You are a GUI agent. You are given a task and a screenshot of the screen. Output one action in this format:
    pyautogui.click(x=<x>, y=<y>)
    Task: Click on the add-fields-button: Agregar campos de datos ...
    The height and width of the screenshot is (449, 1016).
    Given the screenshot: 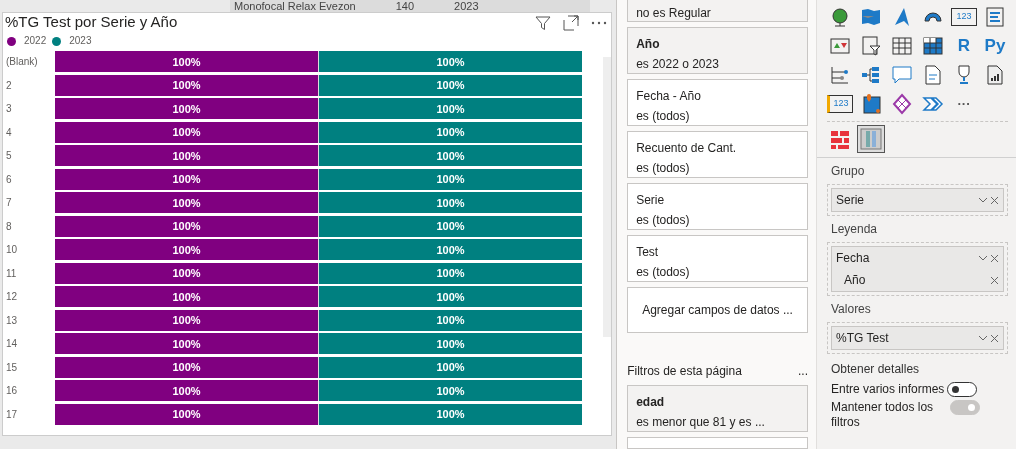 What is the action you would take?
    pyautogui.click(x=717, y=310)
    